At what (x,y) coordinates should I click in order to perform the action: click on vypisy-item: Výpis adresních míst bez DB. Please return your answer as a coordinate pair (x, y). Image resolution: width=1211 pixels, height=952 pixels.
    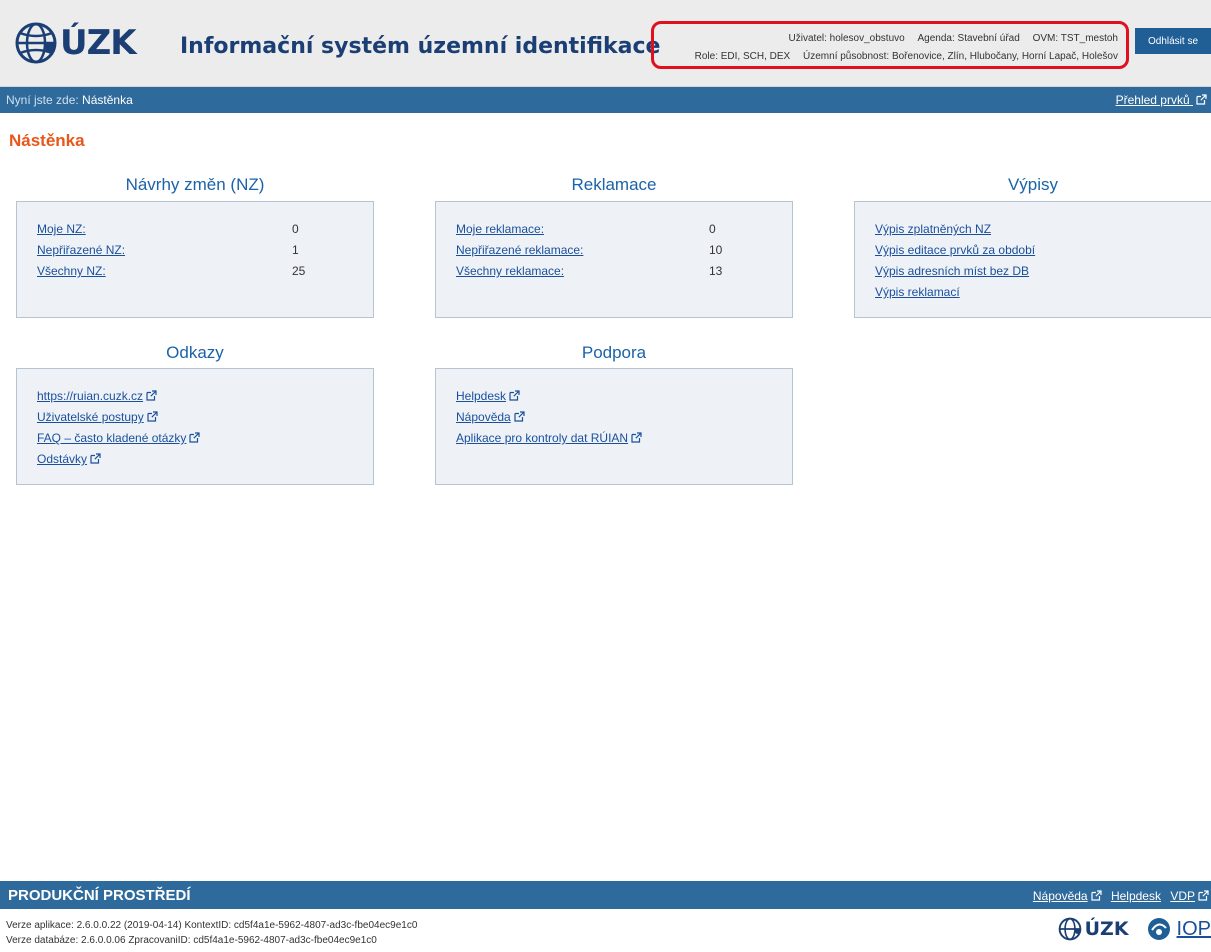
    Looking at the image, I should click on (952, 271).